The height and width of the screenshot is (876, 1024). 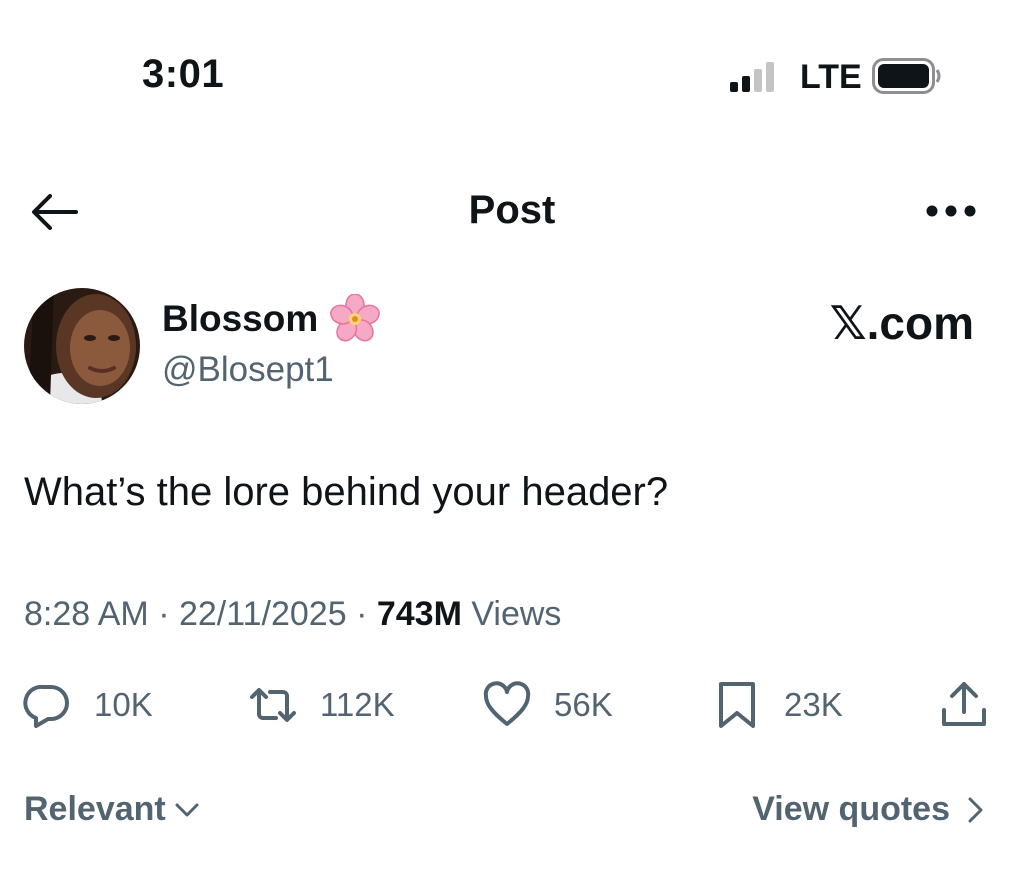 I want to click on reply-count: 10K, so click(x=123, y=704).